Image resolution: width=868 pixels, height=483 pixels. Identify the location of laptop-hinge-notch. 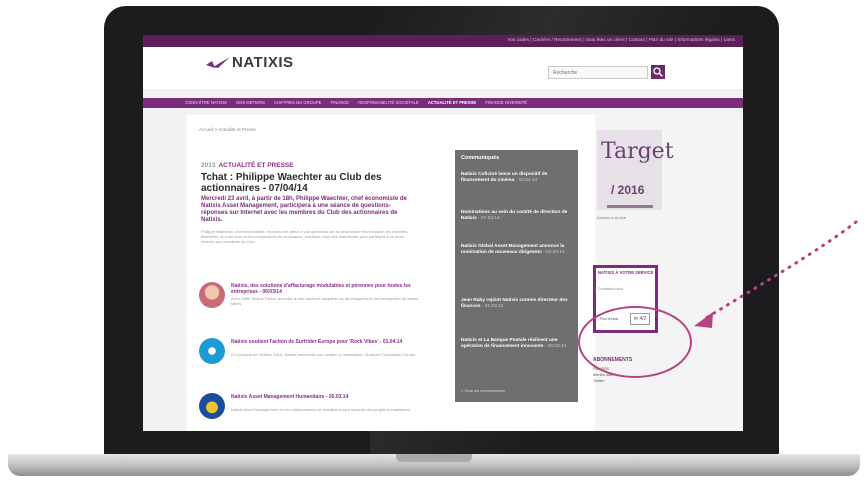
(434, 458).